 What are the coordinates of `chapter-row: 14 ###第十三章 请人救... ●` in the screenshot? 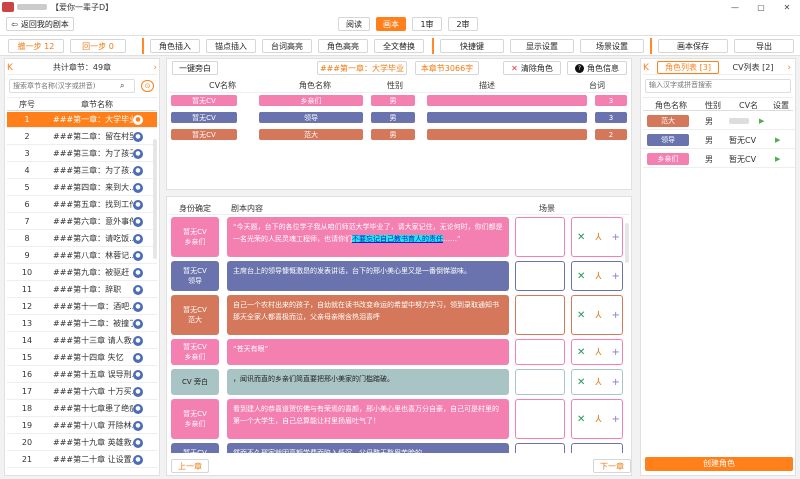 It's located at (82, 341).